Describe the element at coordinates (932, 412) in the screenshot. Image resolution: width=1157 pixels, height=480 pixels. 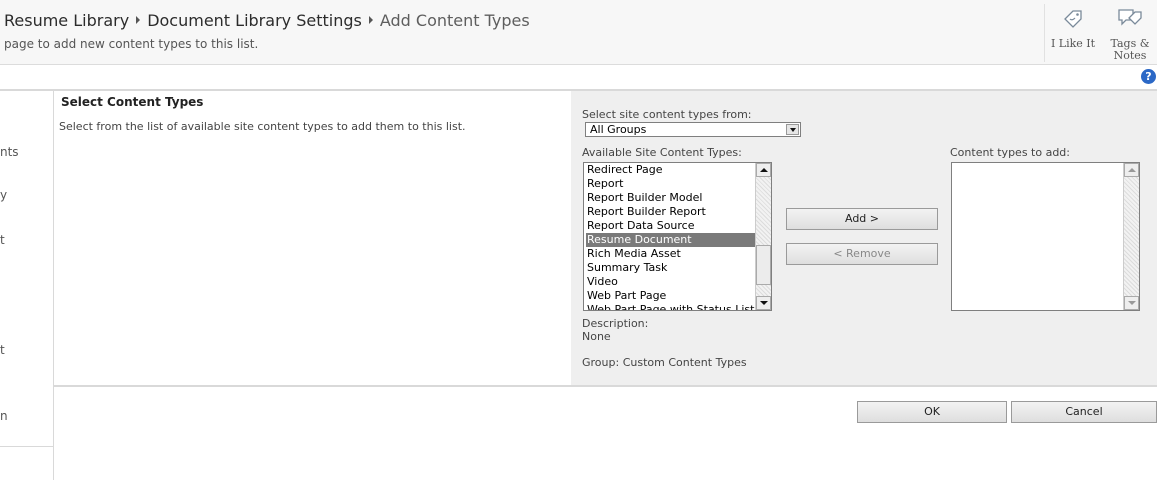
I see `ok-button: OK` at that location.